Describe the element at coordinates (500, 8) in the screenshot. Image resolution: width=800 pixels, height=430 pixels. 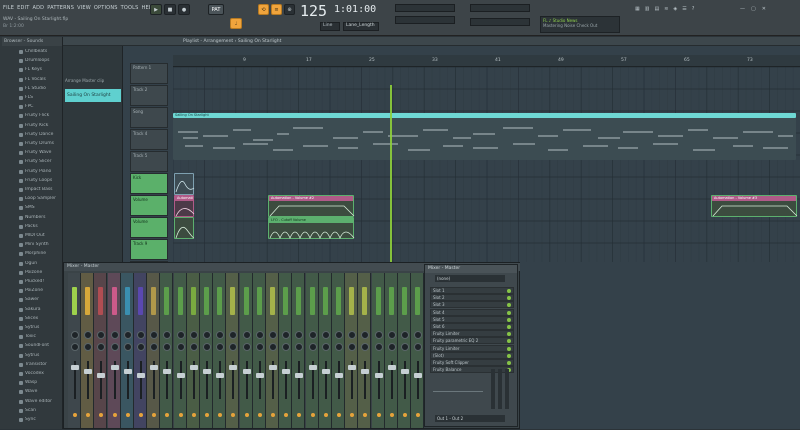
I see `master-volume-slider` at that location.